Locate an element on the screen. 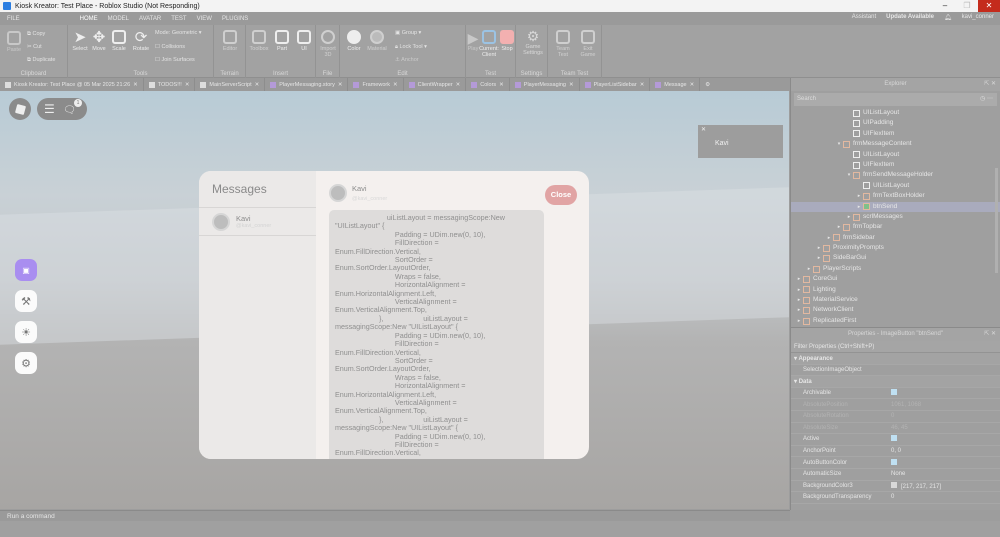  rotate-tool: ⟳ Rotate is located at coordinates (141, 41).